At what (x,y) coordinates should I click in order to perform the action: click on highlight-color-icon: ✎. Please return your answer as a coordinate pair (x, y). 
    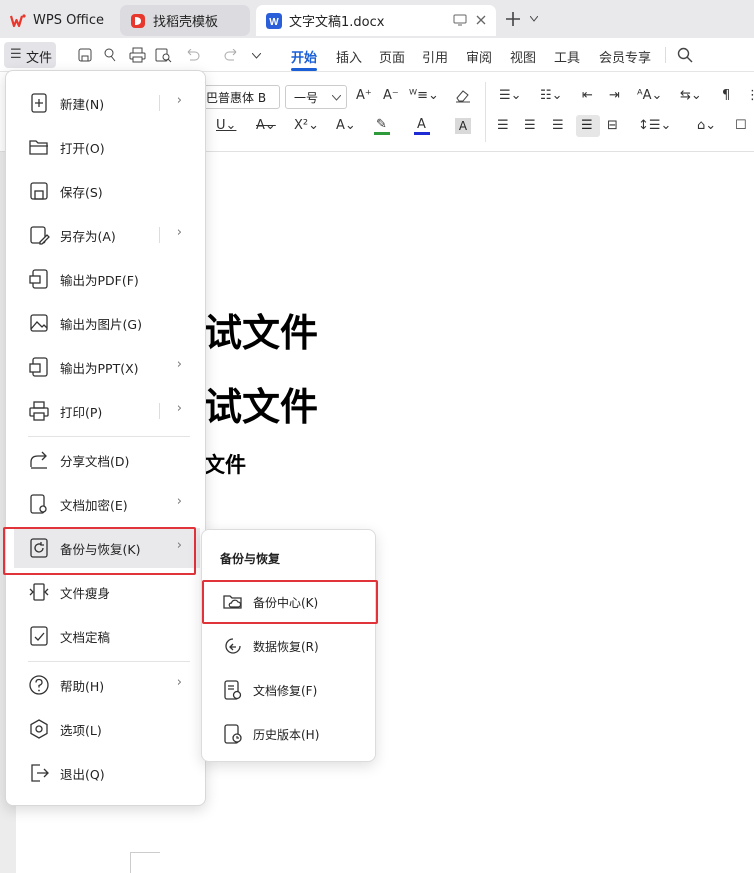
    Looking at the image, I should click on (384, 127).